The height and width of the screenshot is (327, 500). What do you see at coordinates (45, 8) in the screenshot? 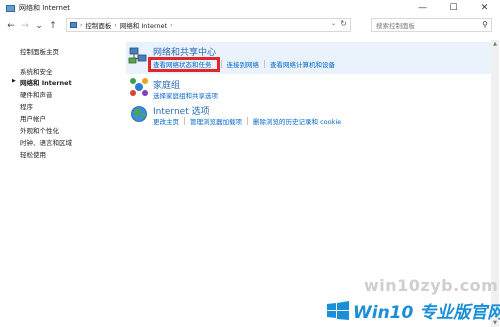
I see `window-title: 网络和 Internet` at bounding box center [45, 8].